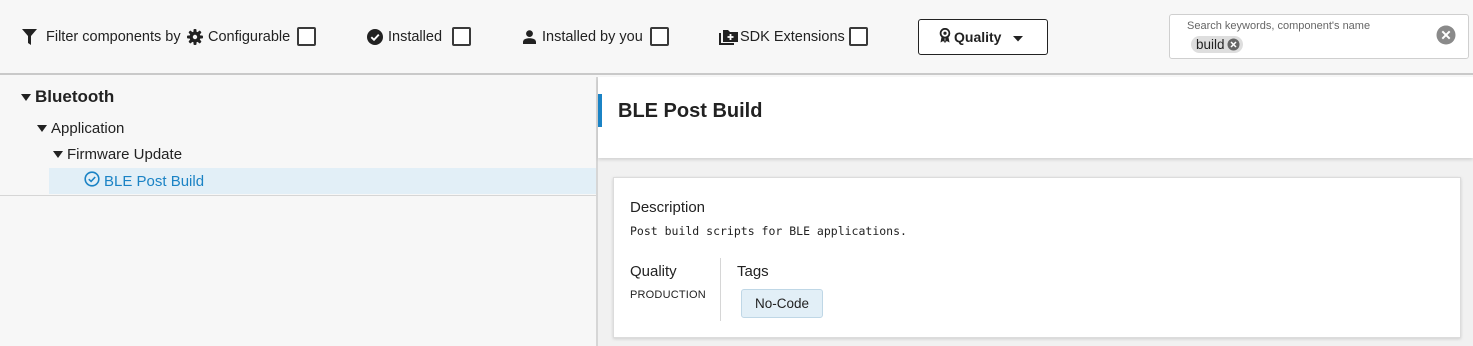 The width and height of the screenshot is (1473, 346). Describe the element at coordinates (404, 37) in the screenshot. I see `filter-installed: Installed` at that location.